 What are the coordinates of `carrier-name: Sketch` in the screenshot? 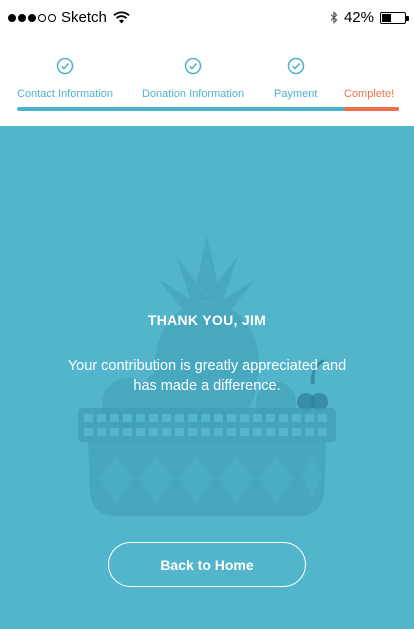 It's located at (84, 17).